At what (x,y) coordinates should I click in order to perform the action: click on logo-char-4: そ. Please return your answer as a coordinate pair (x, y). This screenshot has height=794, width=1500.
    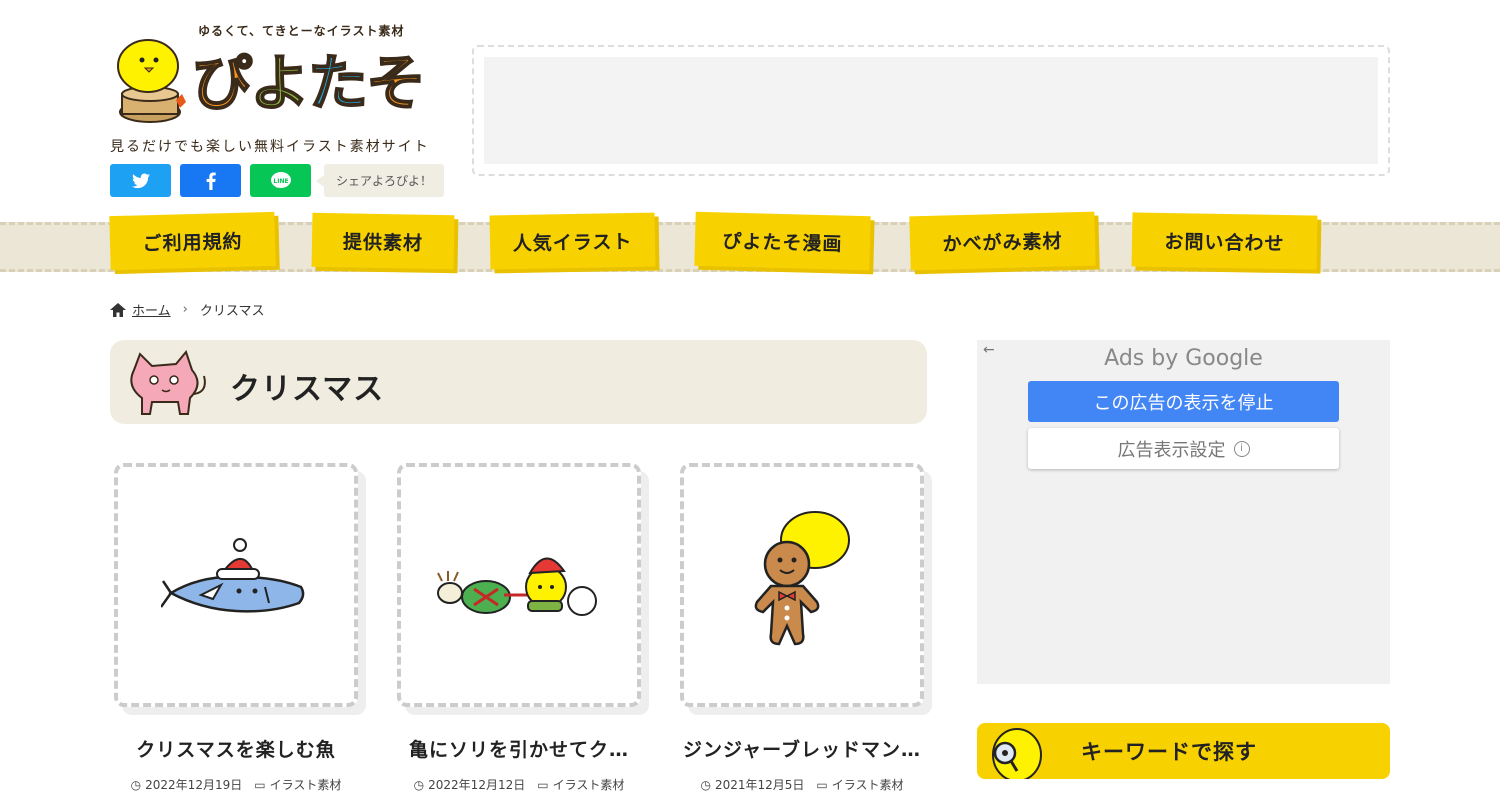
    Looking at the image, I should click on (396, 84).